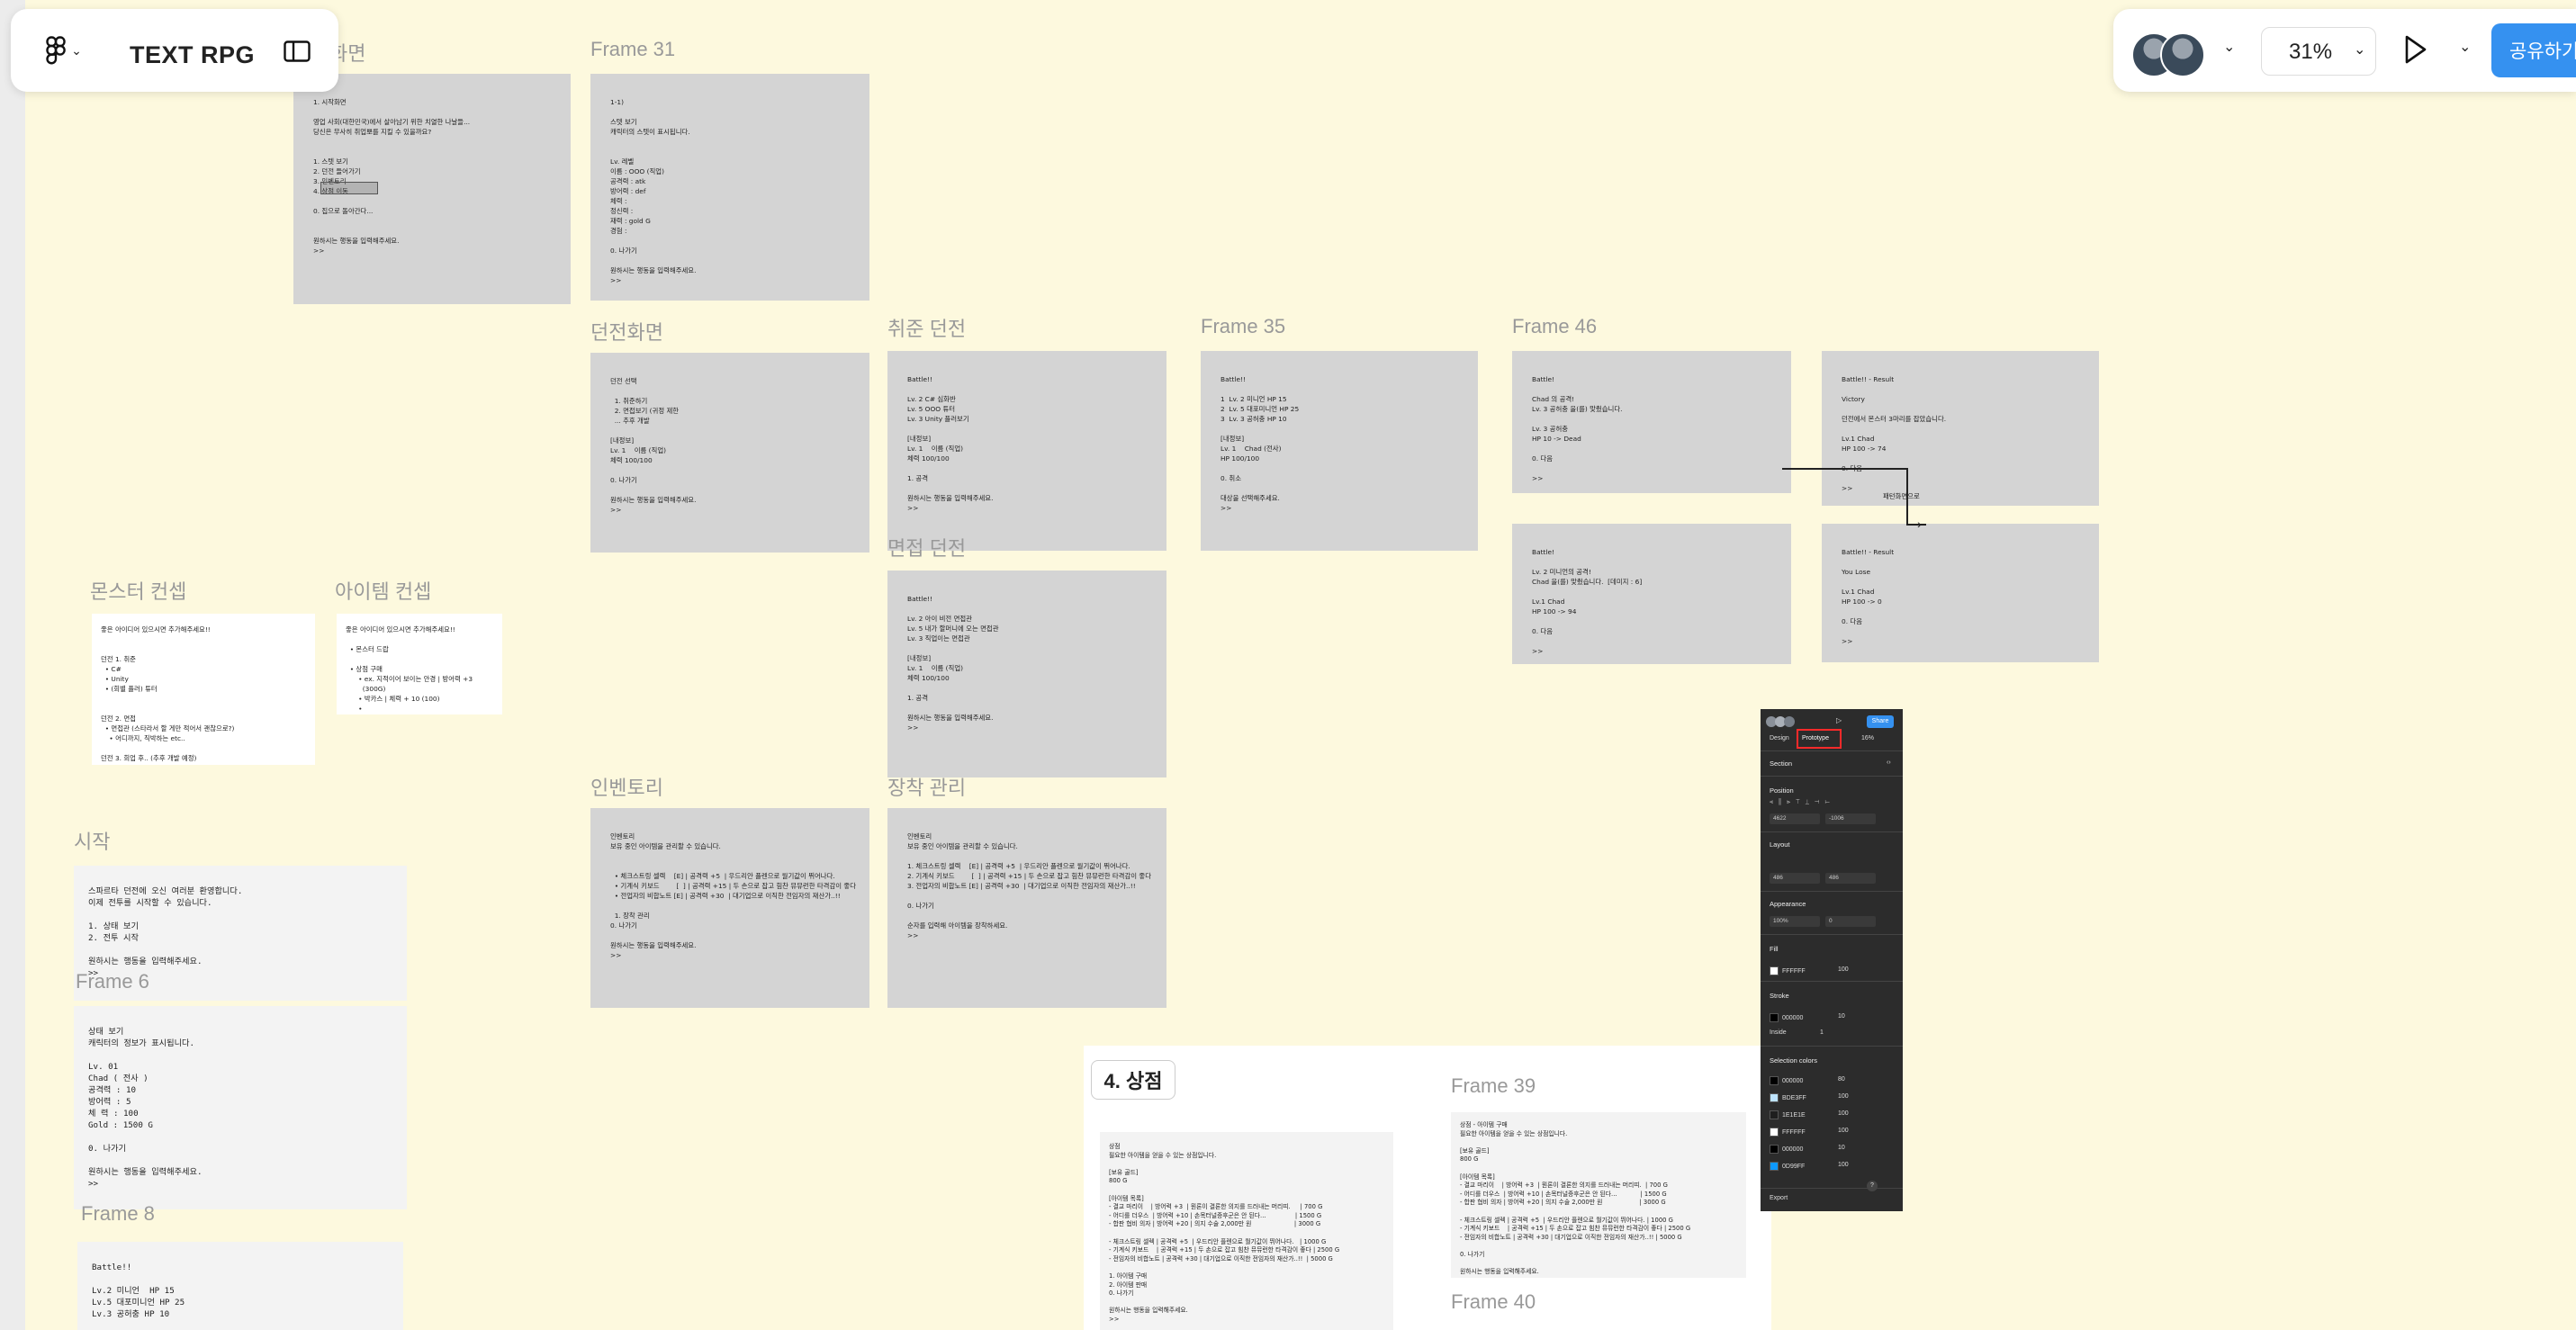  I want to click on frame-label-inventory: 인벤토리, so click(626, 786).